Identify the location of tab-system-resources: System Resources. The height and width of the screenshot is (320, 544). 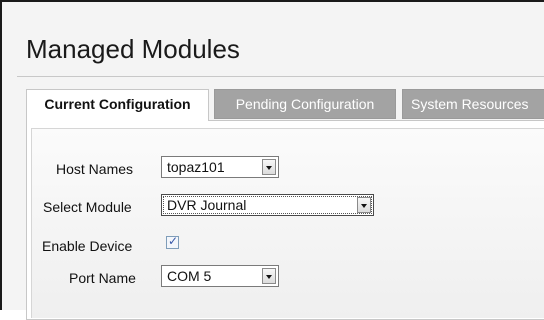
(473, 104).